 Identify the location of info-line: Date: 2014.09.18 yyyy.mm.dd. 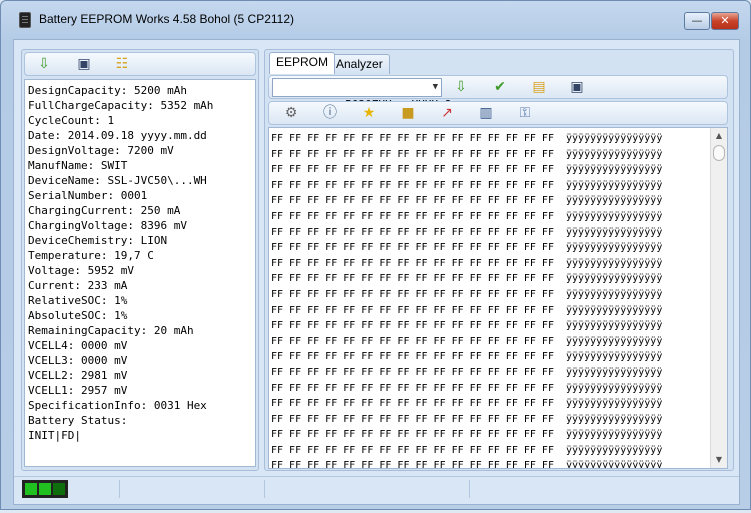
(117, 135).